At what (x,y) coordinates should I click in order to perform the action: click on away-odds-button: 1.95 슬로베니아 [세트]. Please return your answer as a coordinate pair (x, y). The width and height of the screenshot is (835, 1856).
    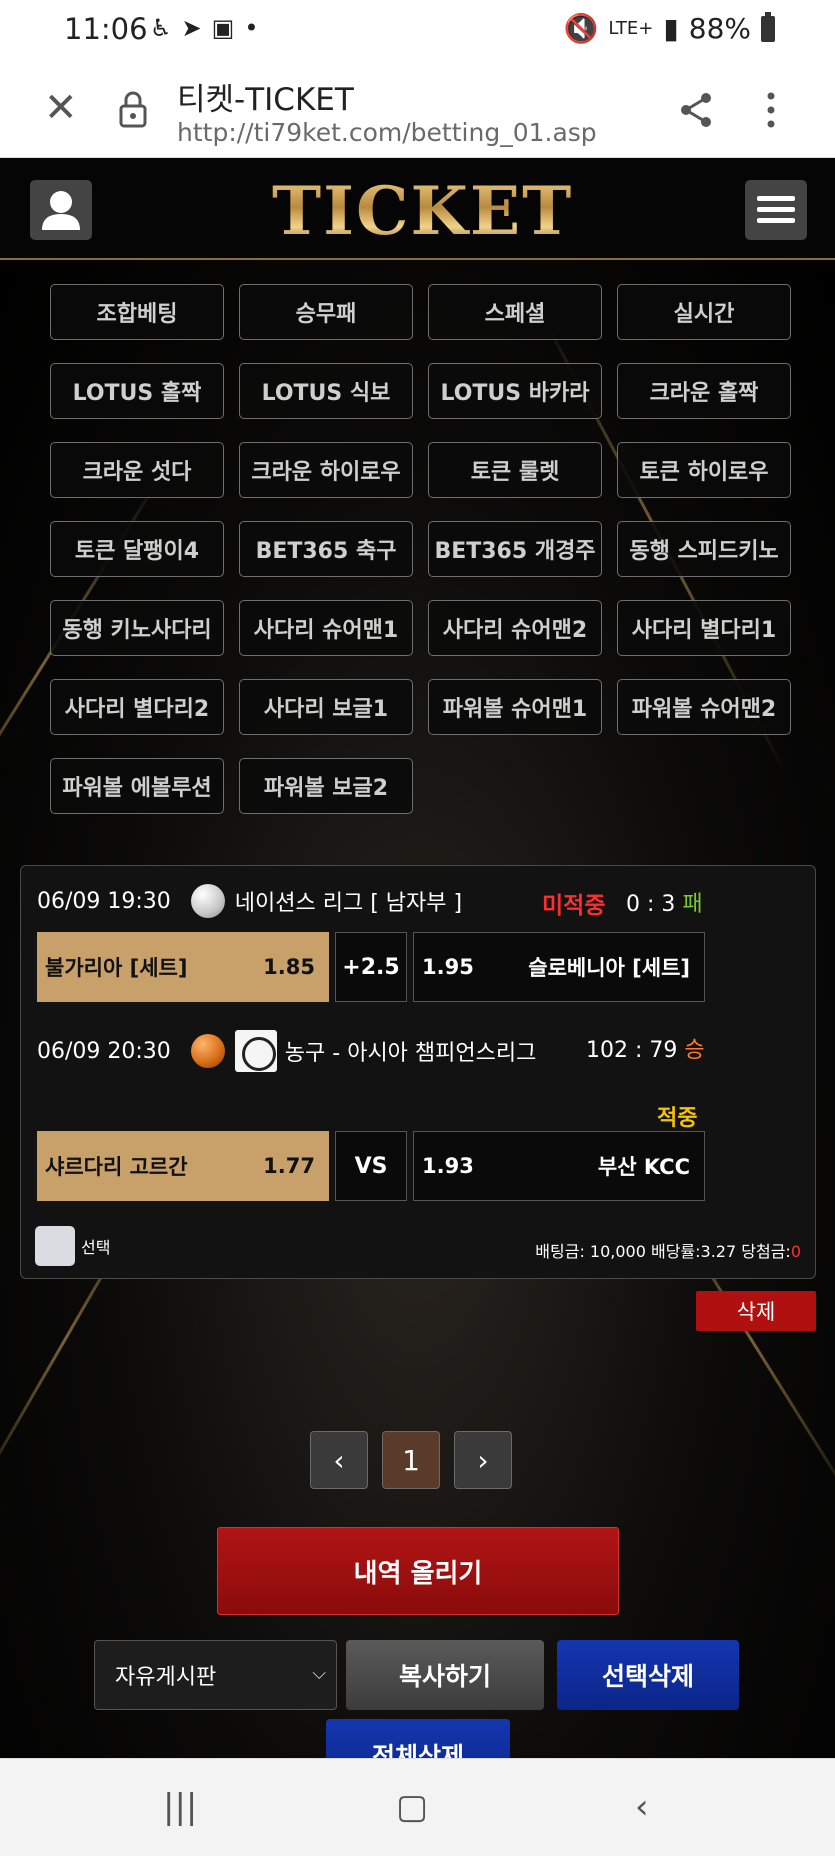
    Looking at the image, I should click on (559, 967).